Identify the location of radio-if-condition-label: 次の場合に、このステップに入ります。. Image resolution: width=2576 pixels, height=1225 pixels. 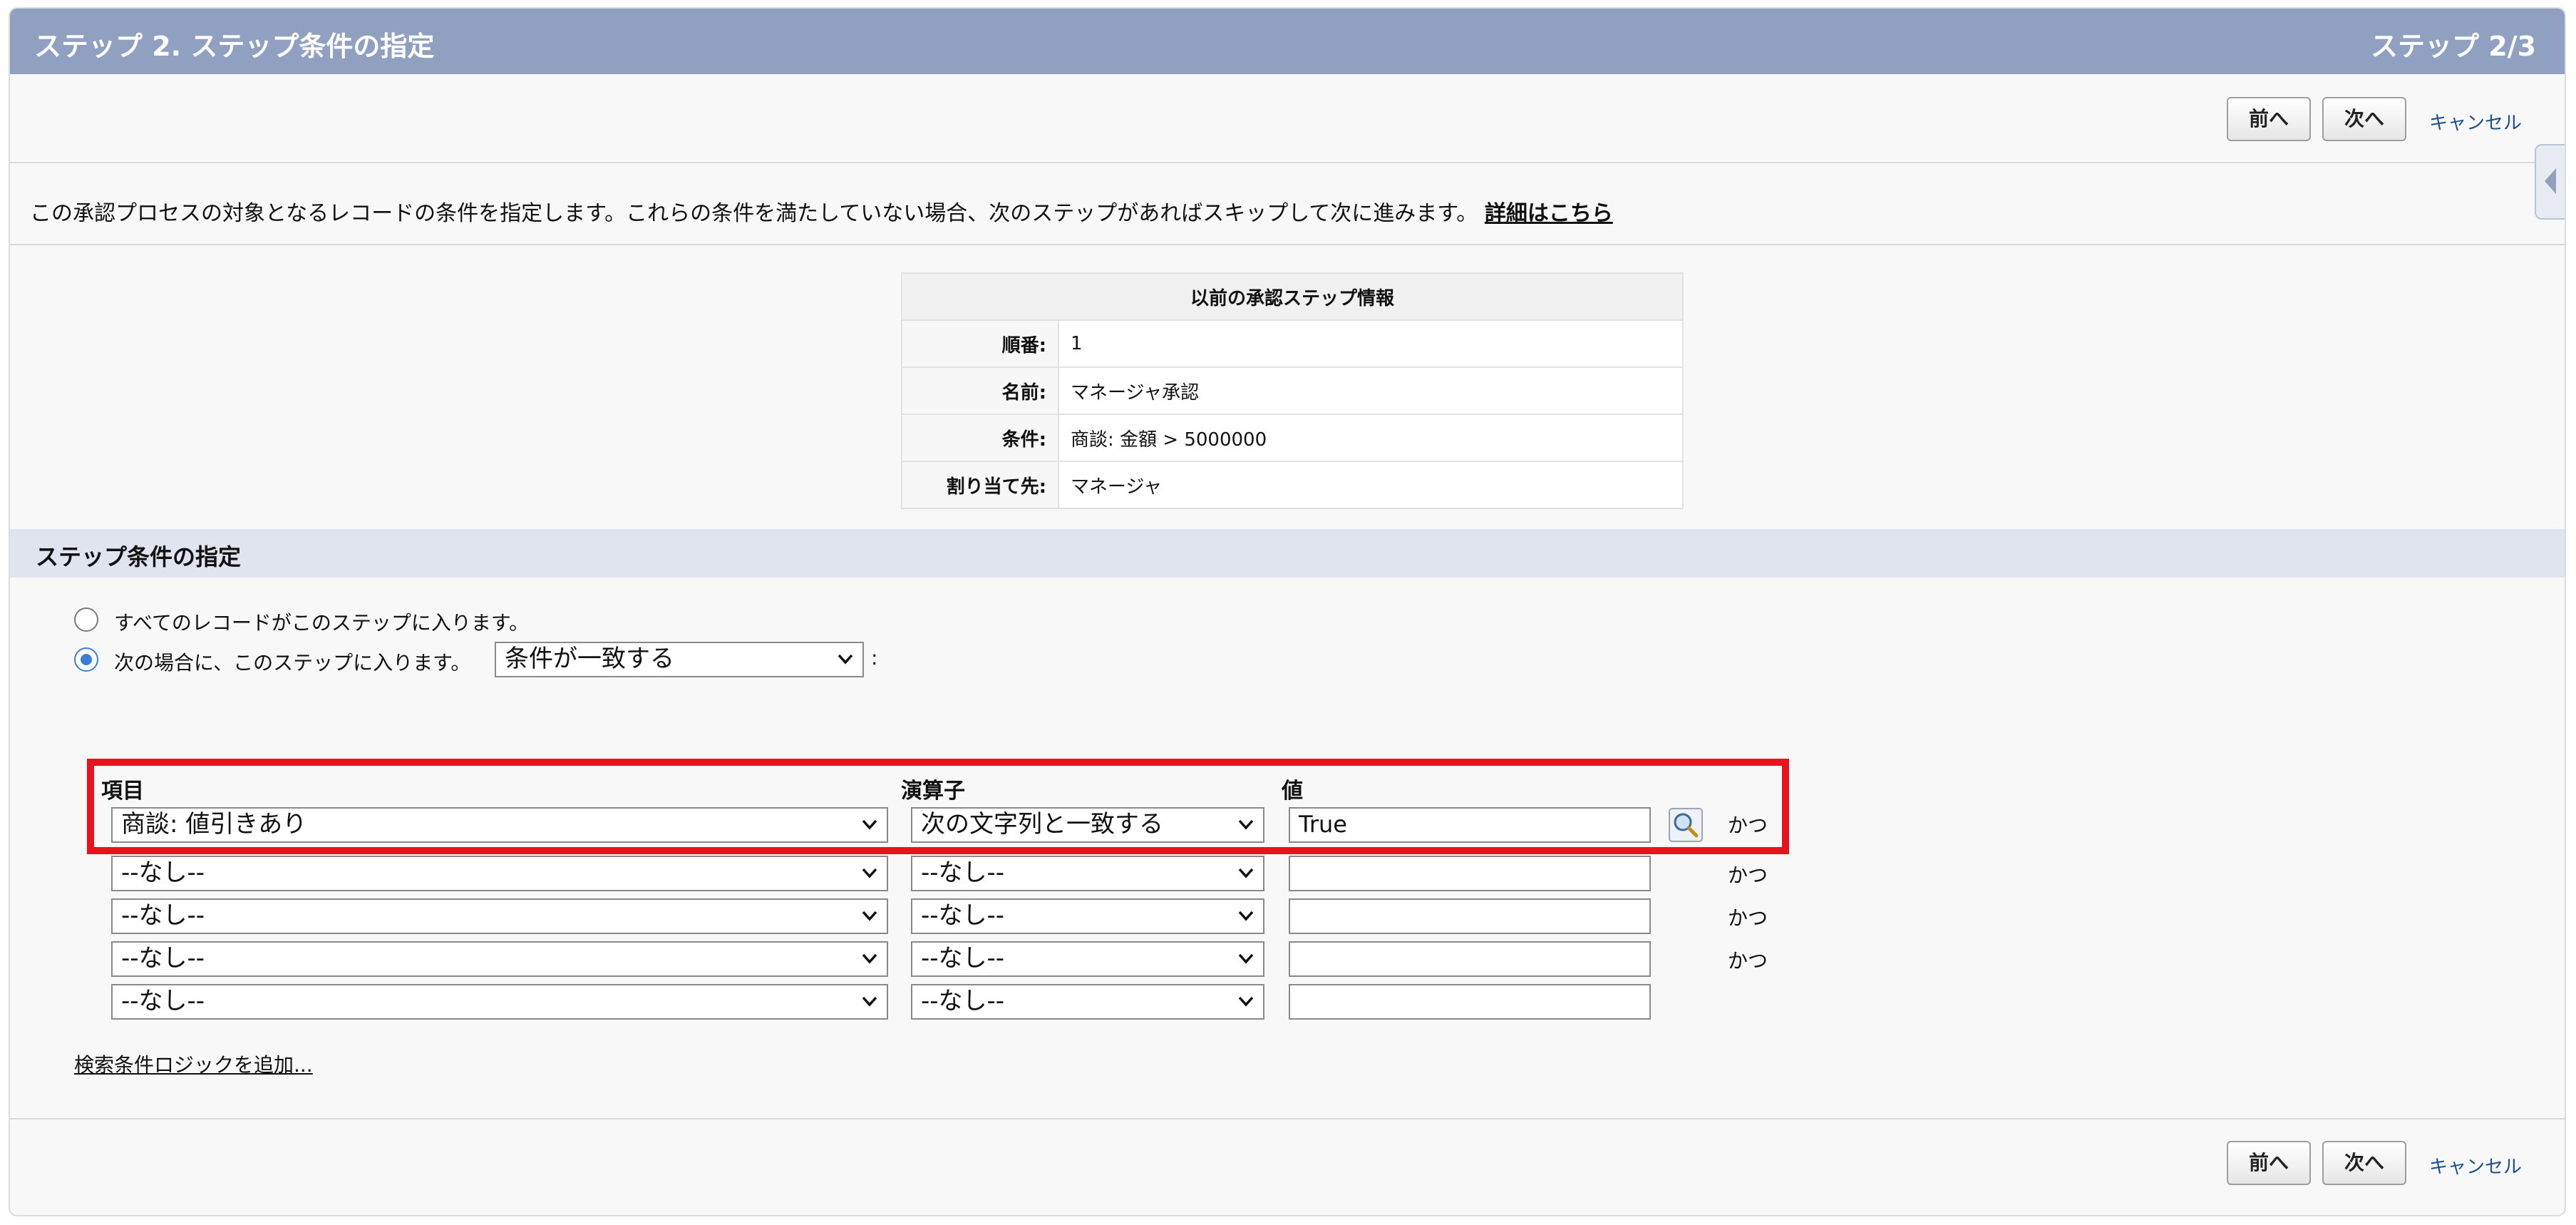
(292, 663).